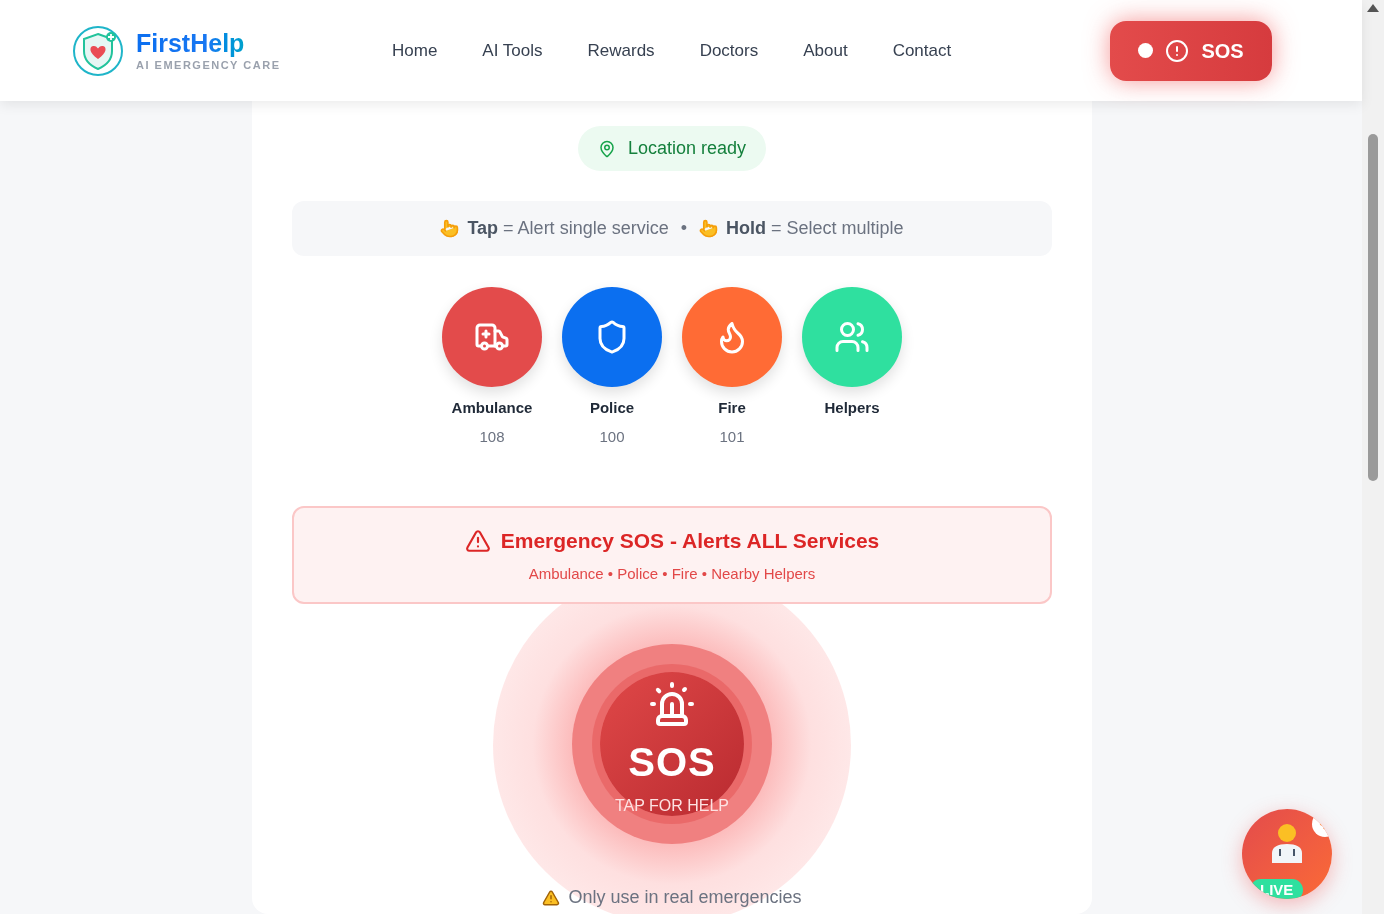 This screenshot has width=1384, height=914. Describe the element at coordinates (415, 50) in the screenshot. I see `nav-link: Home` at that location.